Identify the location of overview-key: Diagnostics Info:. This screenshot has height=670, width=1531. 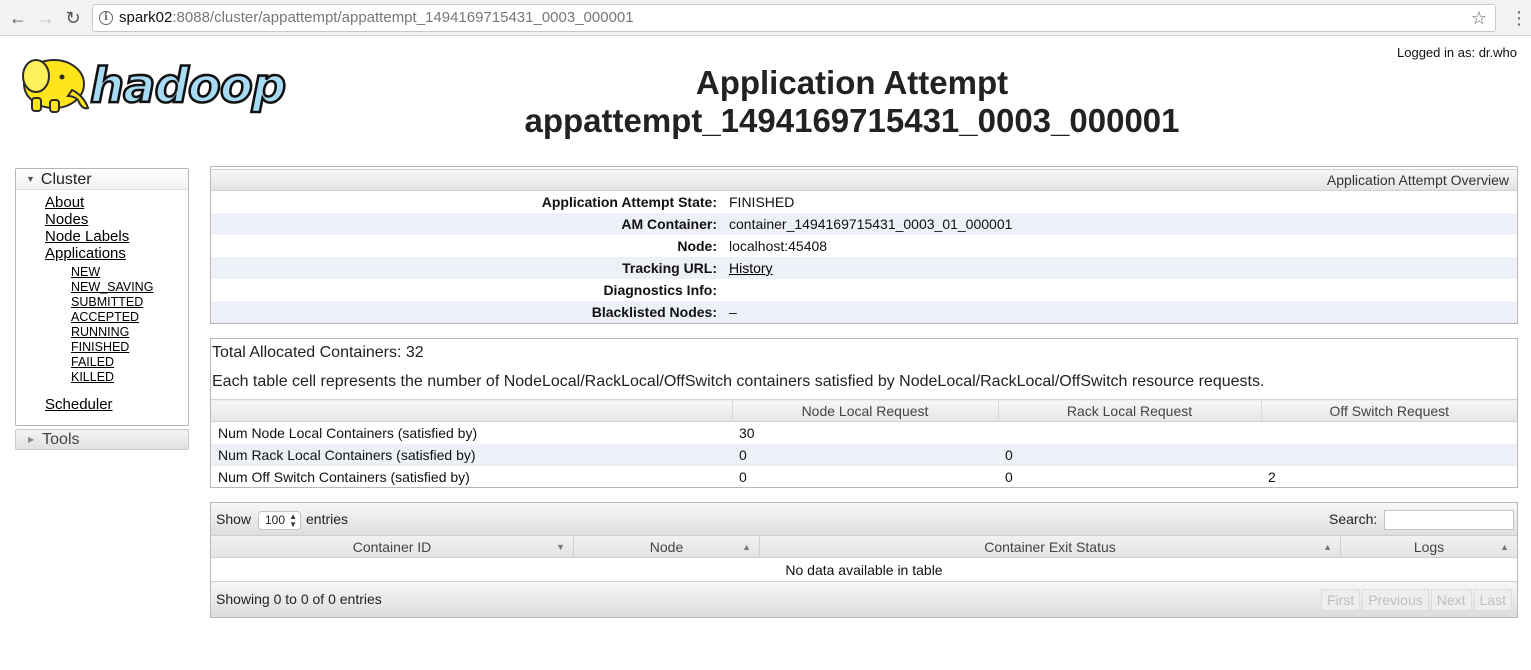
(660, 290).